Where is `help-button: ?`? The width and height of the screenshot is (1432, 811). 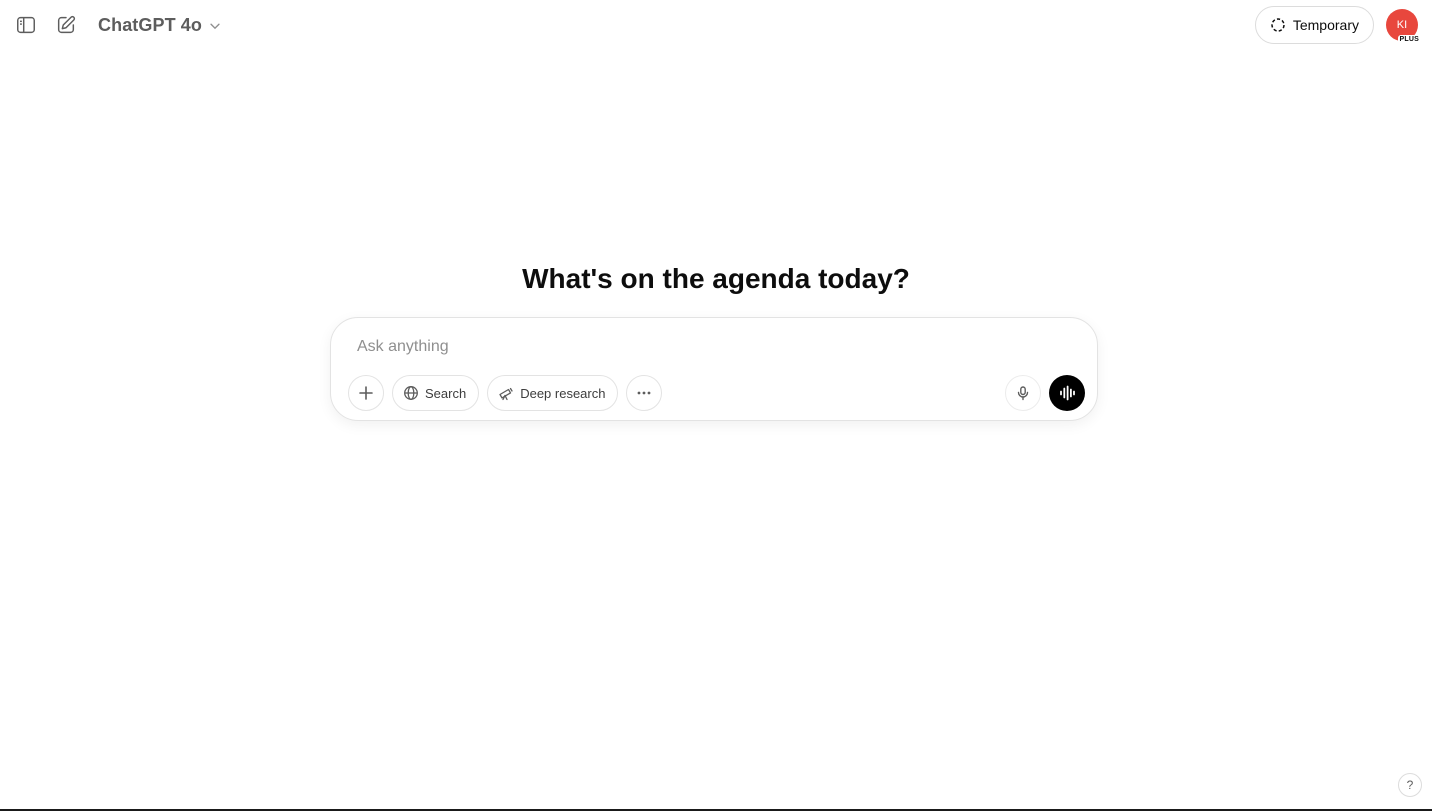
help-button: ? is located at coordinates (1410, 785).